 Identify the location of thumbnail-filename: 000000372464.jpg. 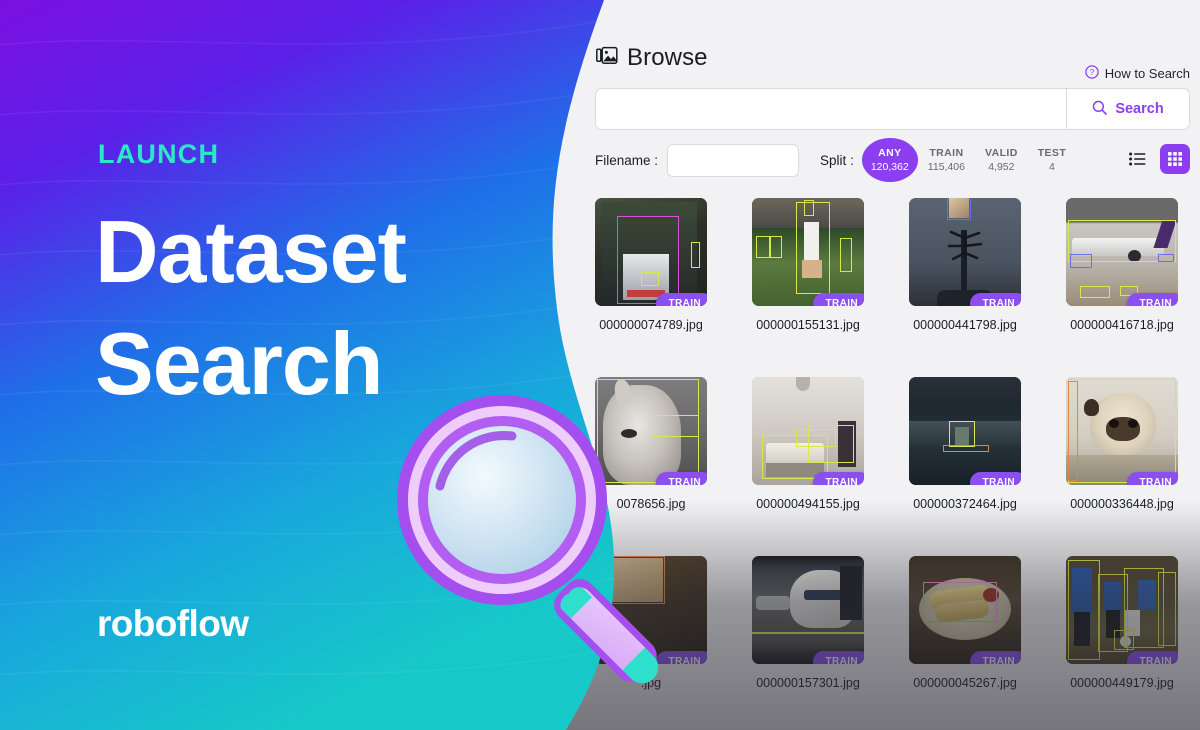
(965, 504).